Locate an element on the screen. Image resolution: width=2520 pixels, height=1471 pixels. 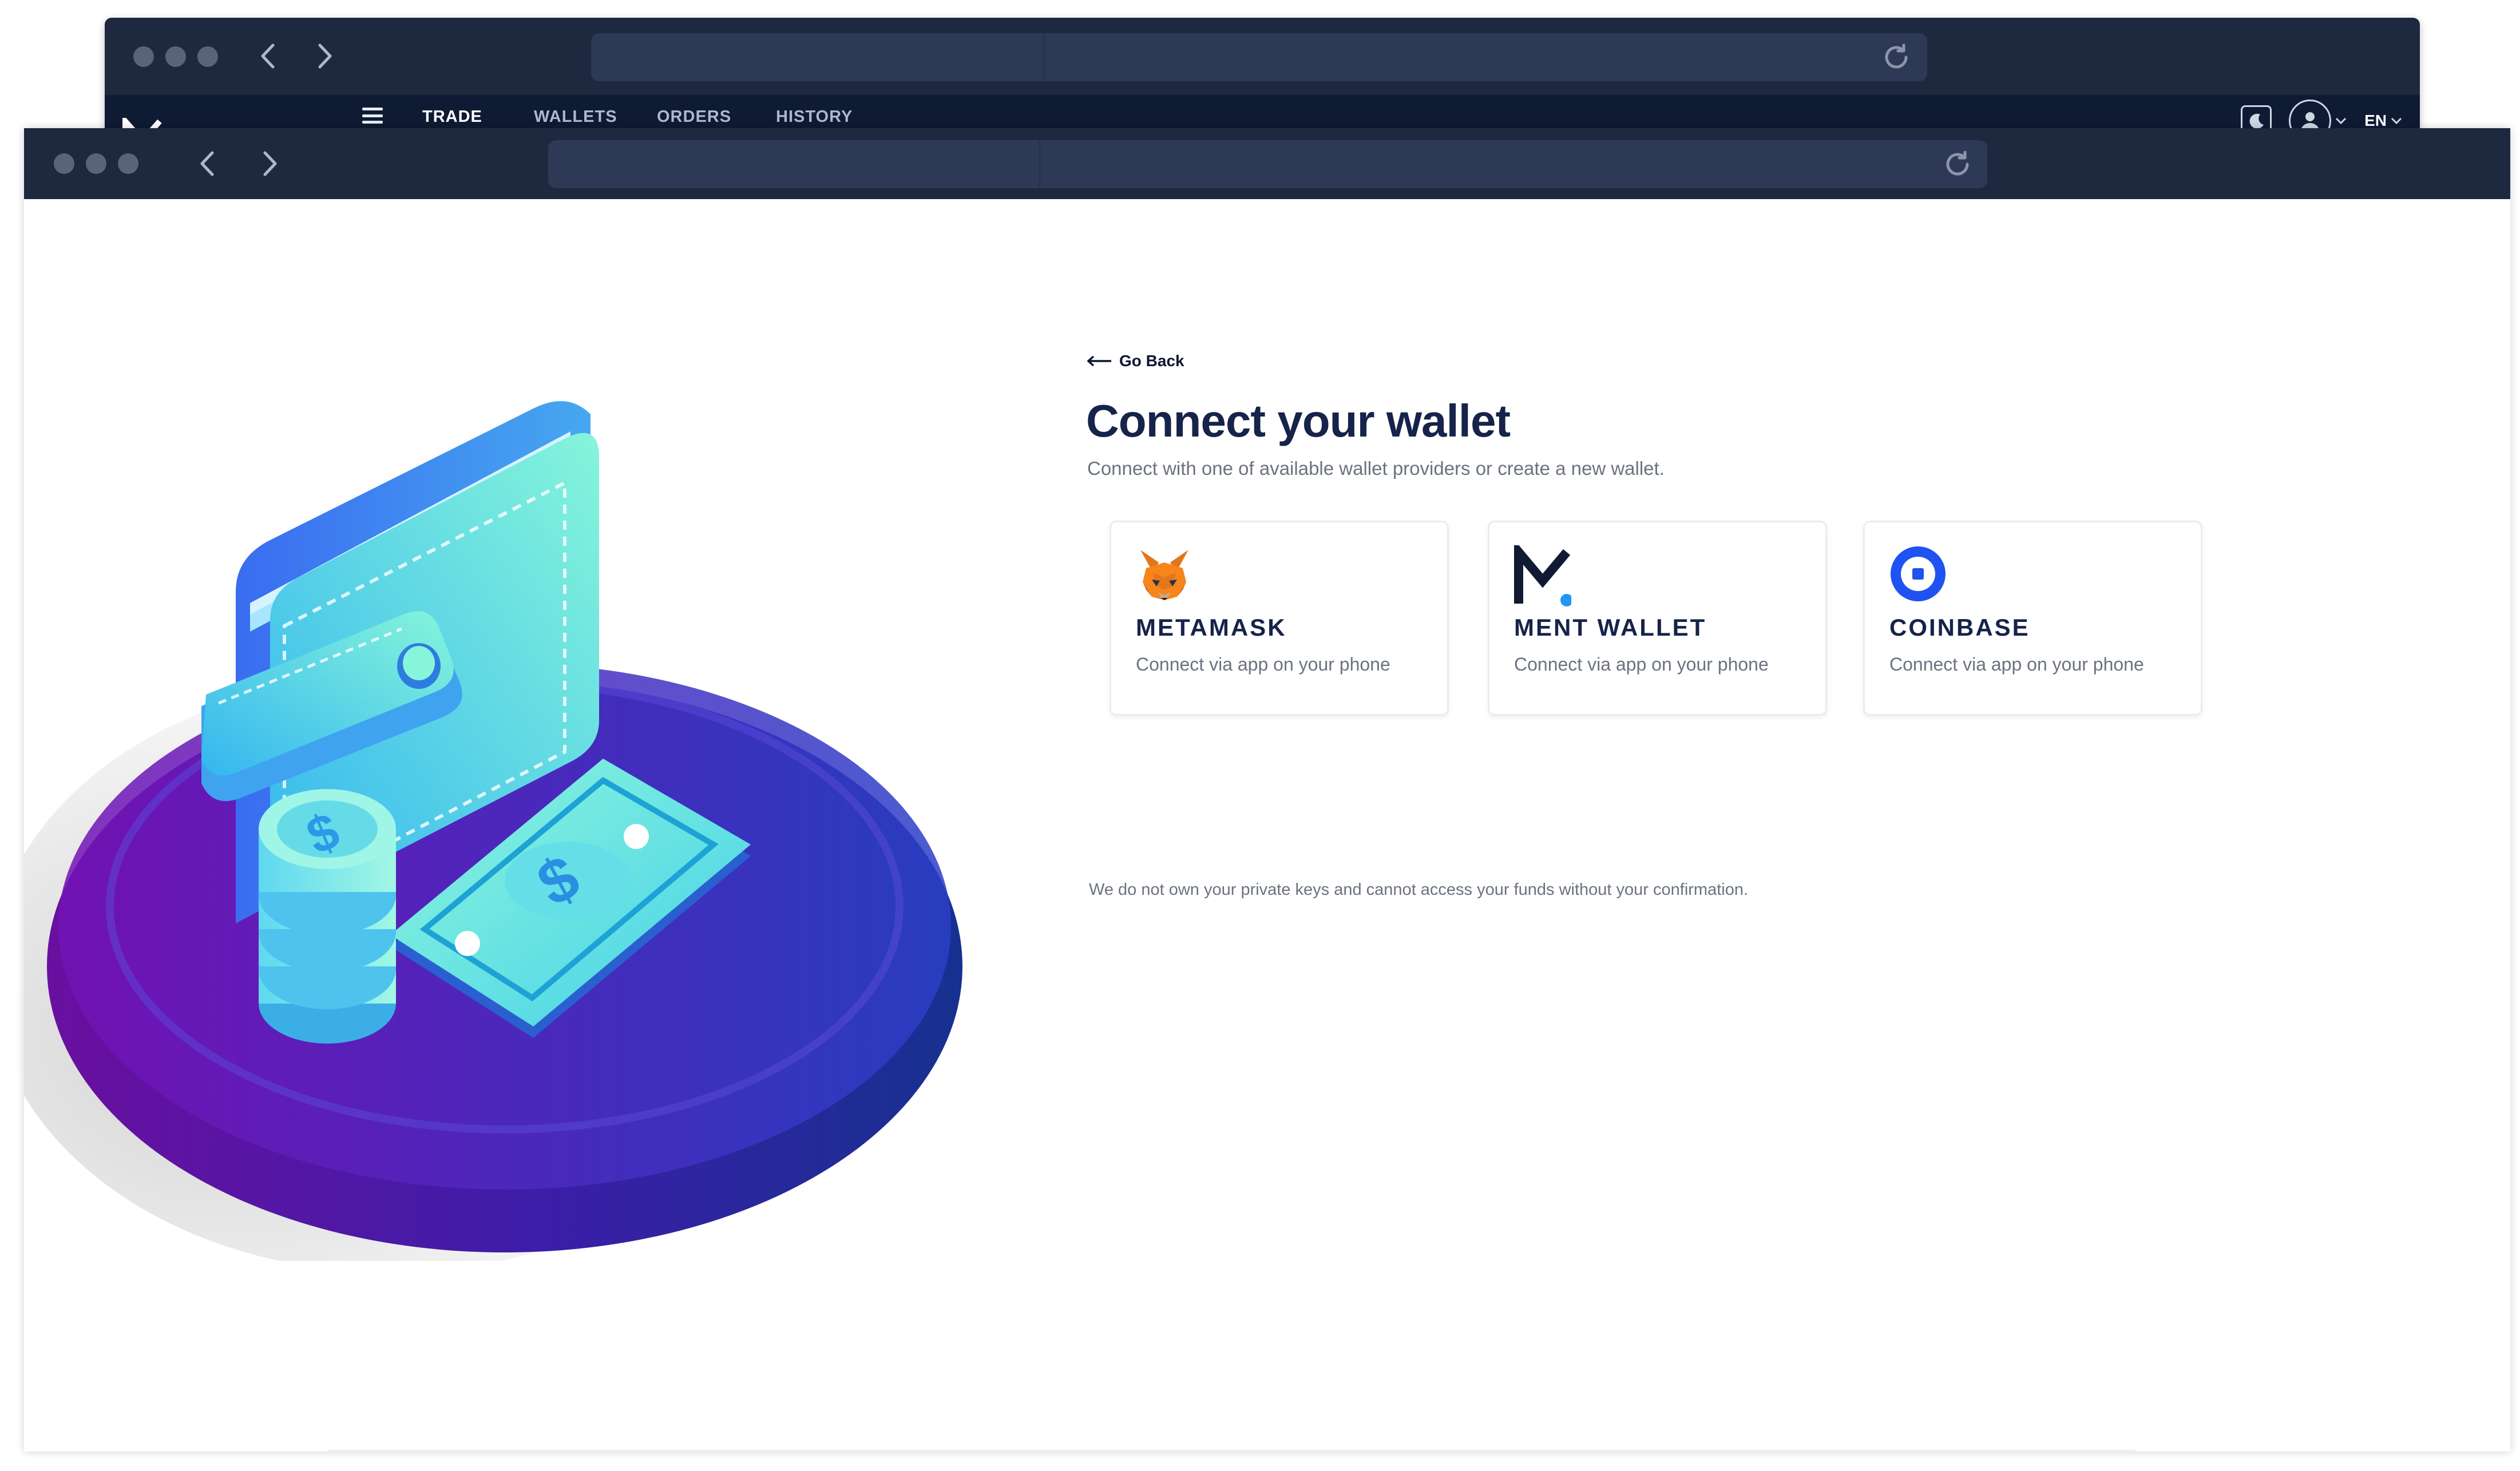
nav-orders: ORDERS is located at coordinates (694, 117).